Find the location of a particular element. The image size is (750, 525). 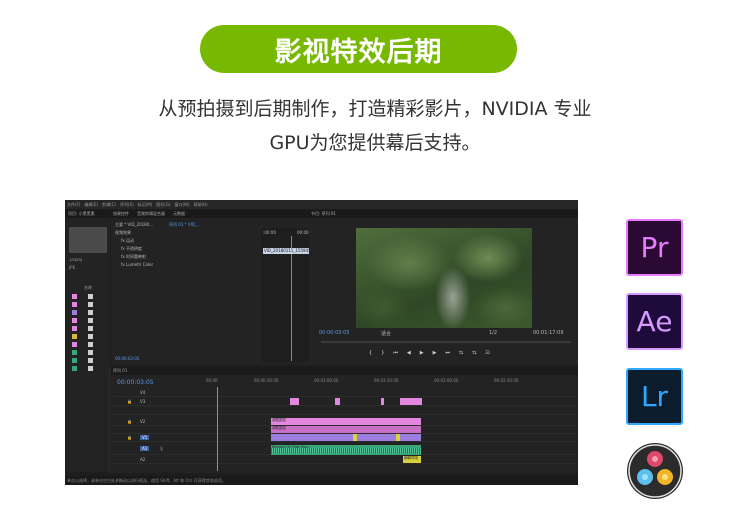

tab-audio-mixer: 音频剪辑混合器 is located at coordinates (151, 214).